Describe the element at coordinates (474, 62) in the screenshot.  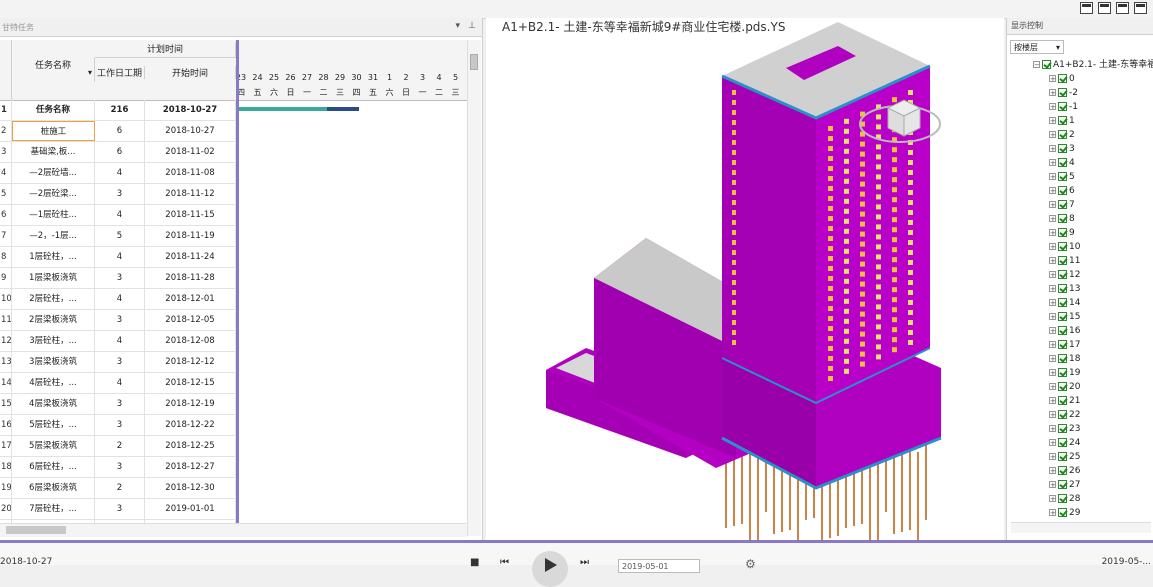
I see `scroll-thumb` at that location.